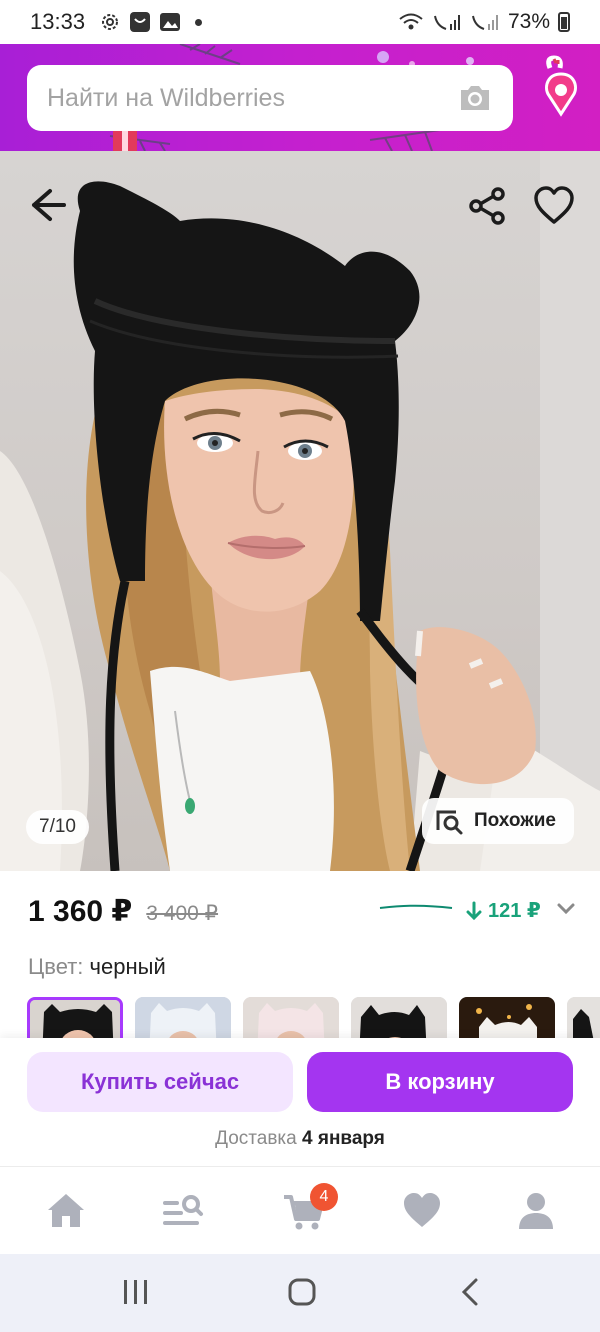  I want to click on more-notifications-dot-icon, so click(199, 22).